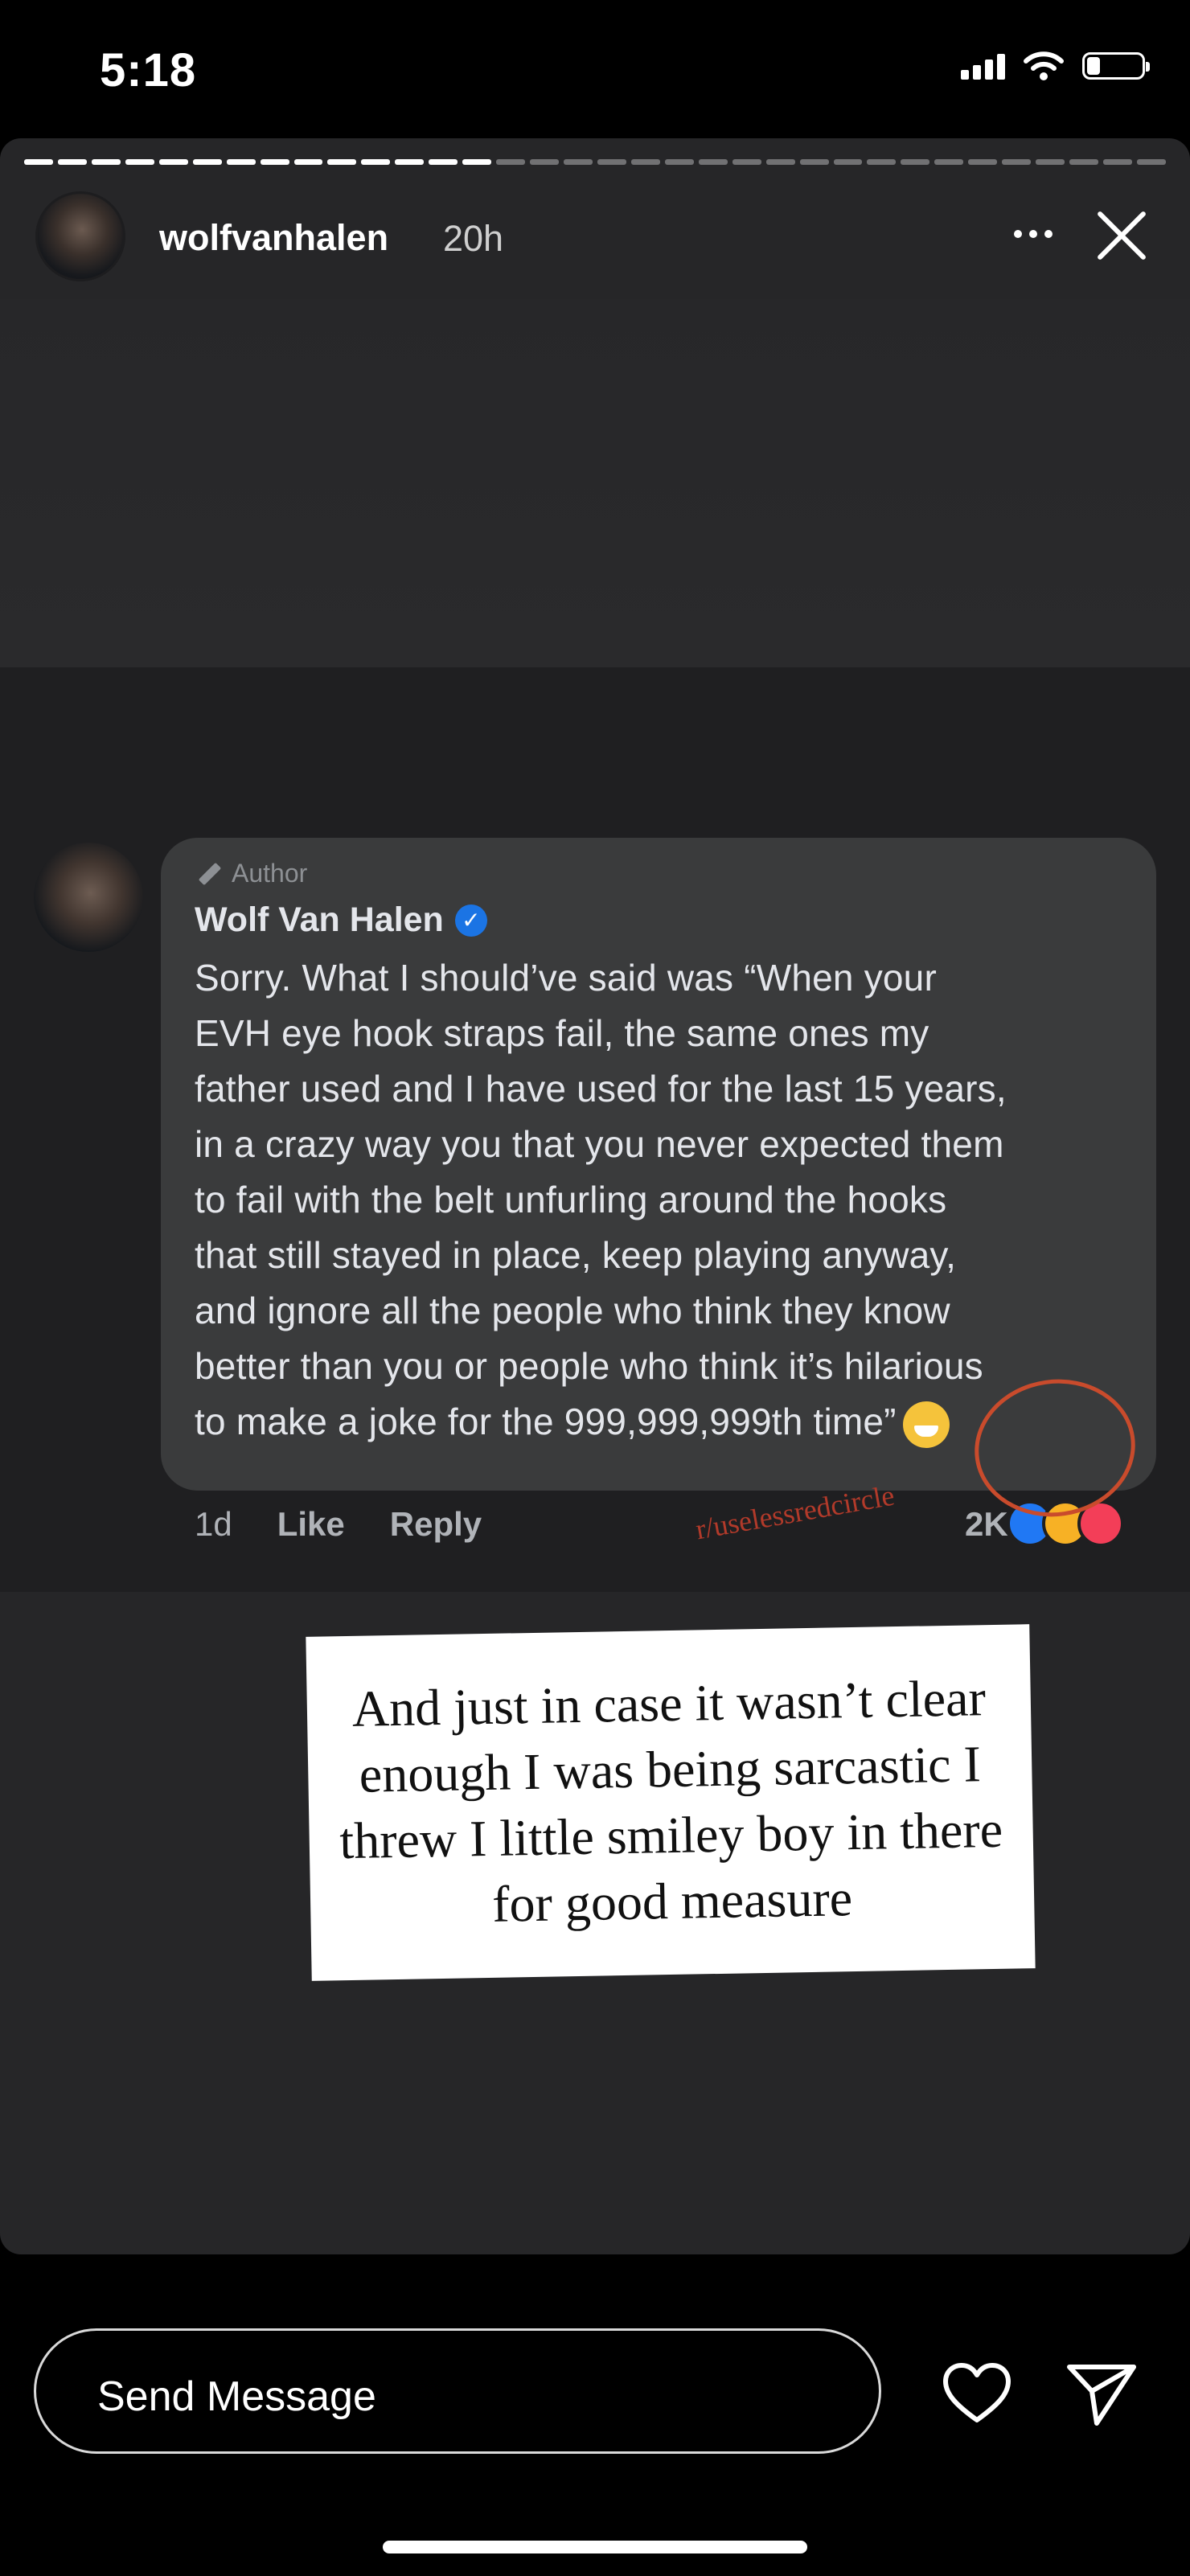  Describe the element at coordinates (236, 2396) in the screenshot. I see `send-message-placeholder: Send Message` at that location.